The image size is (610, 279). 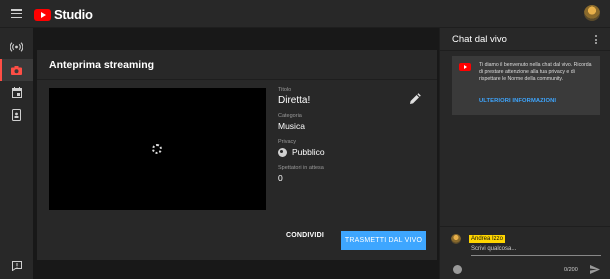 I want to click on emoji-icon, so click(x=457, y=269).